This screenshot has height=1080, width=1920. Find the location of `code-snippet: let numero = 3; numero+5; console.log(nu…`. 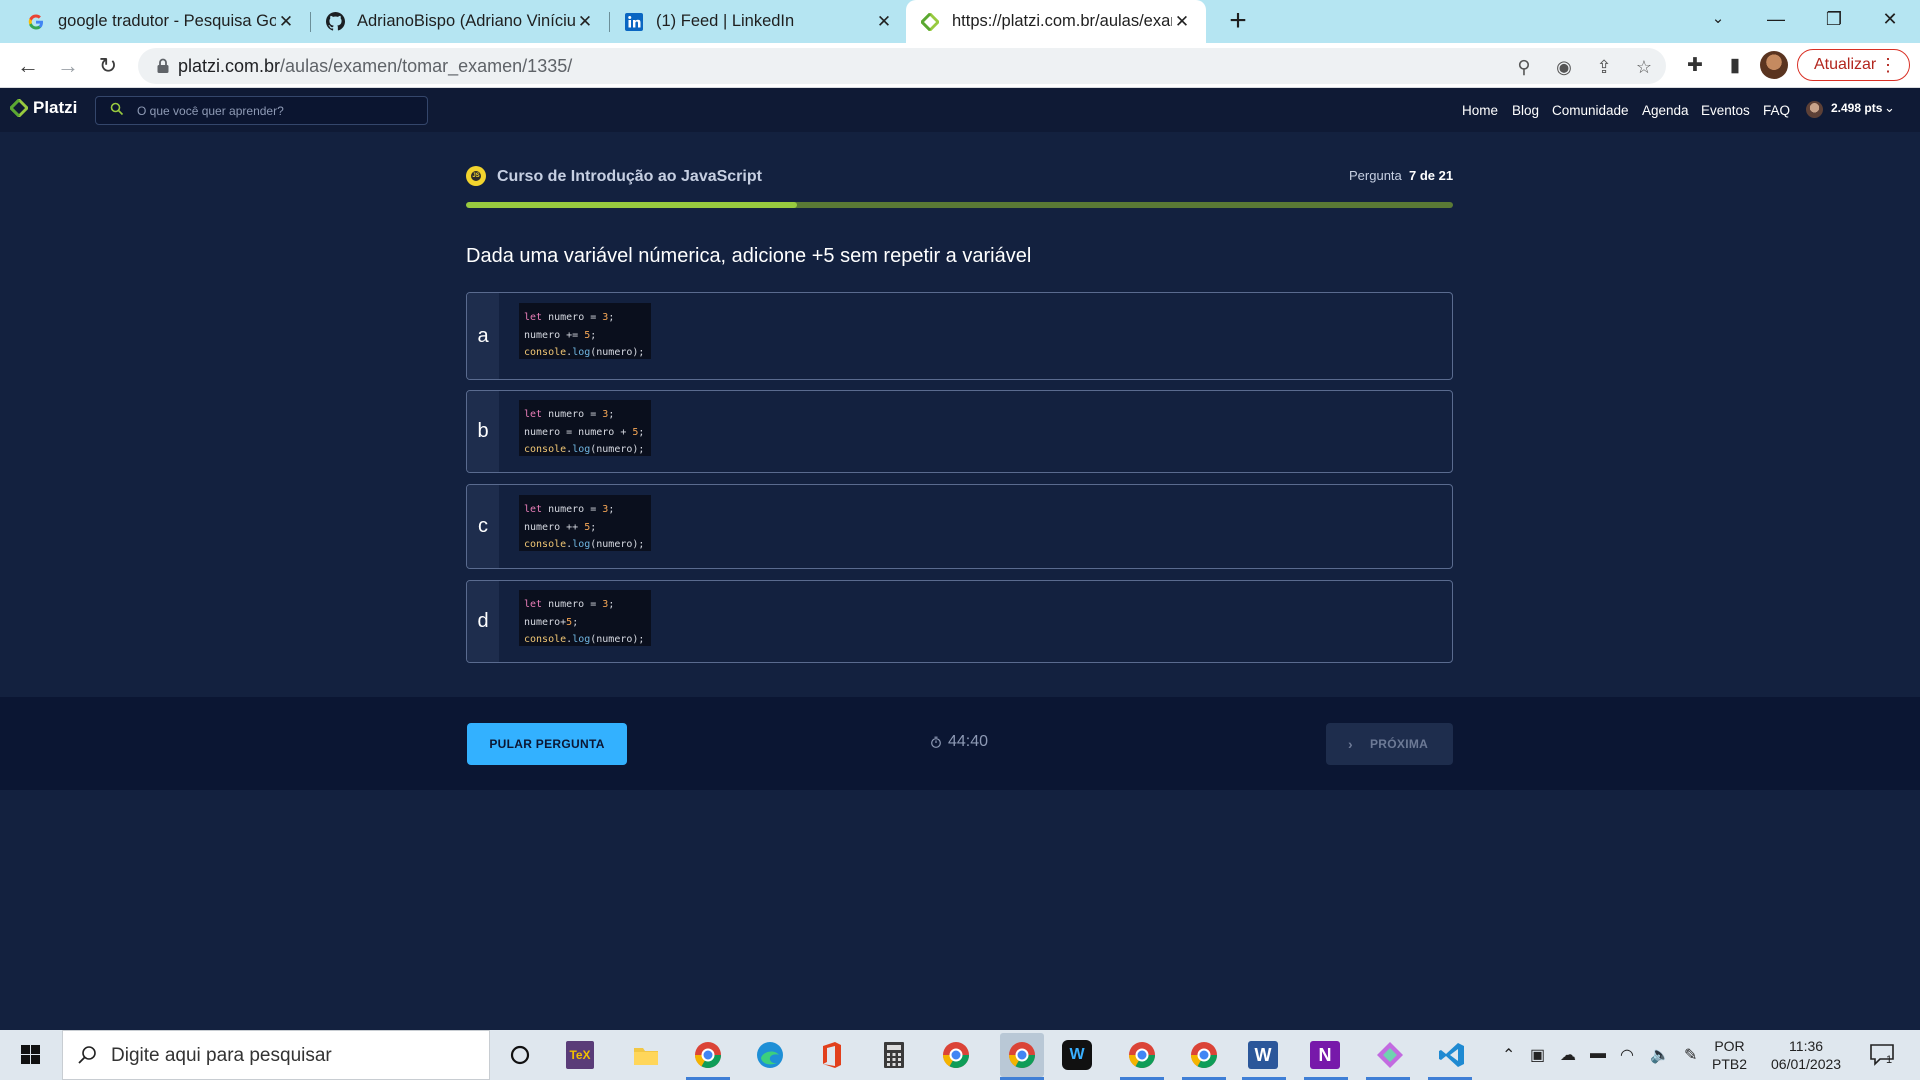

code-snippet: let numero = 3; numero+5; console.log(nu… is located at coordinates (585, 618).